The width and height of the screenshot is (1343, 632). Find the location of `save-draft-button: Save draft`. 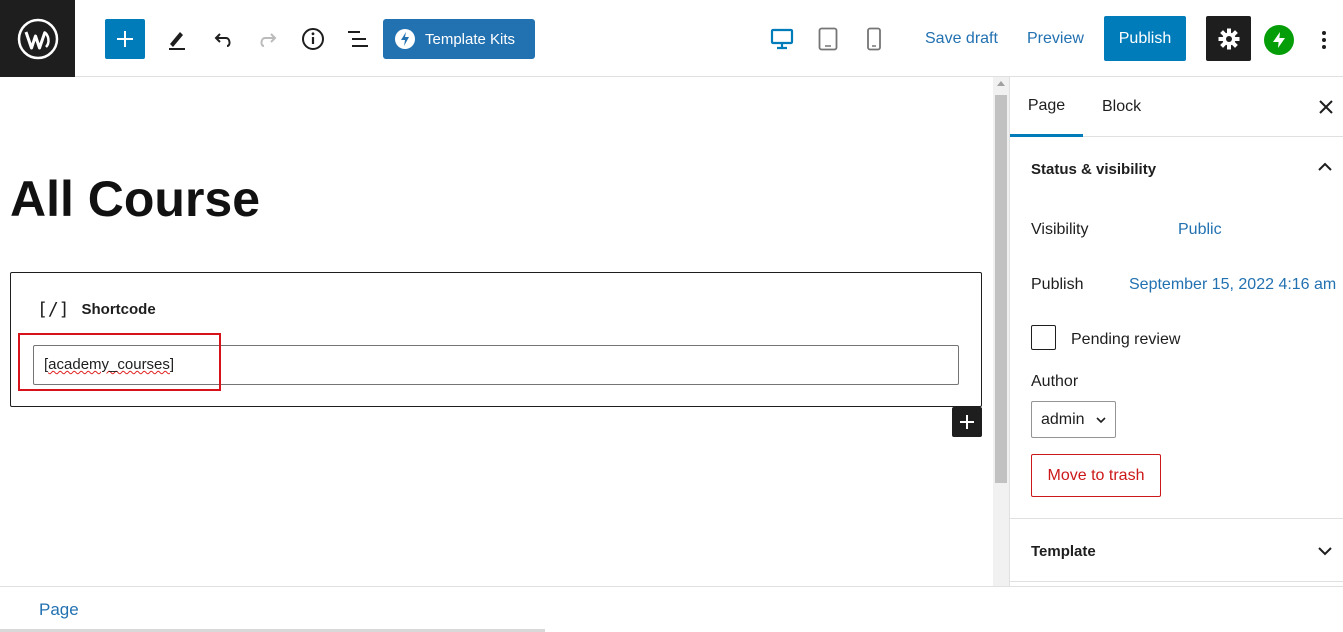

save-draft-button: Save draft is located at coordinates (961, 39).